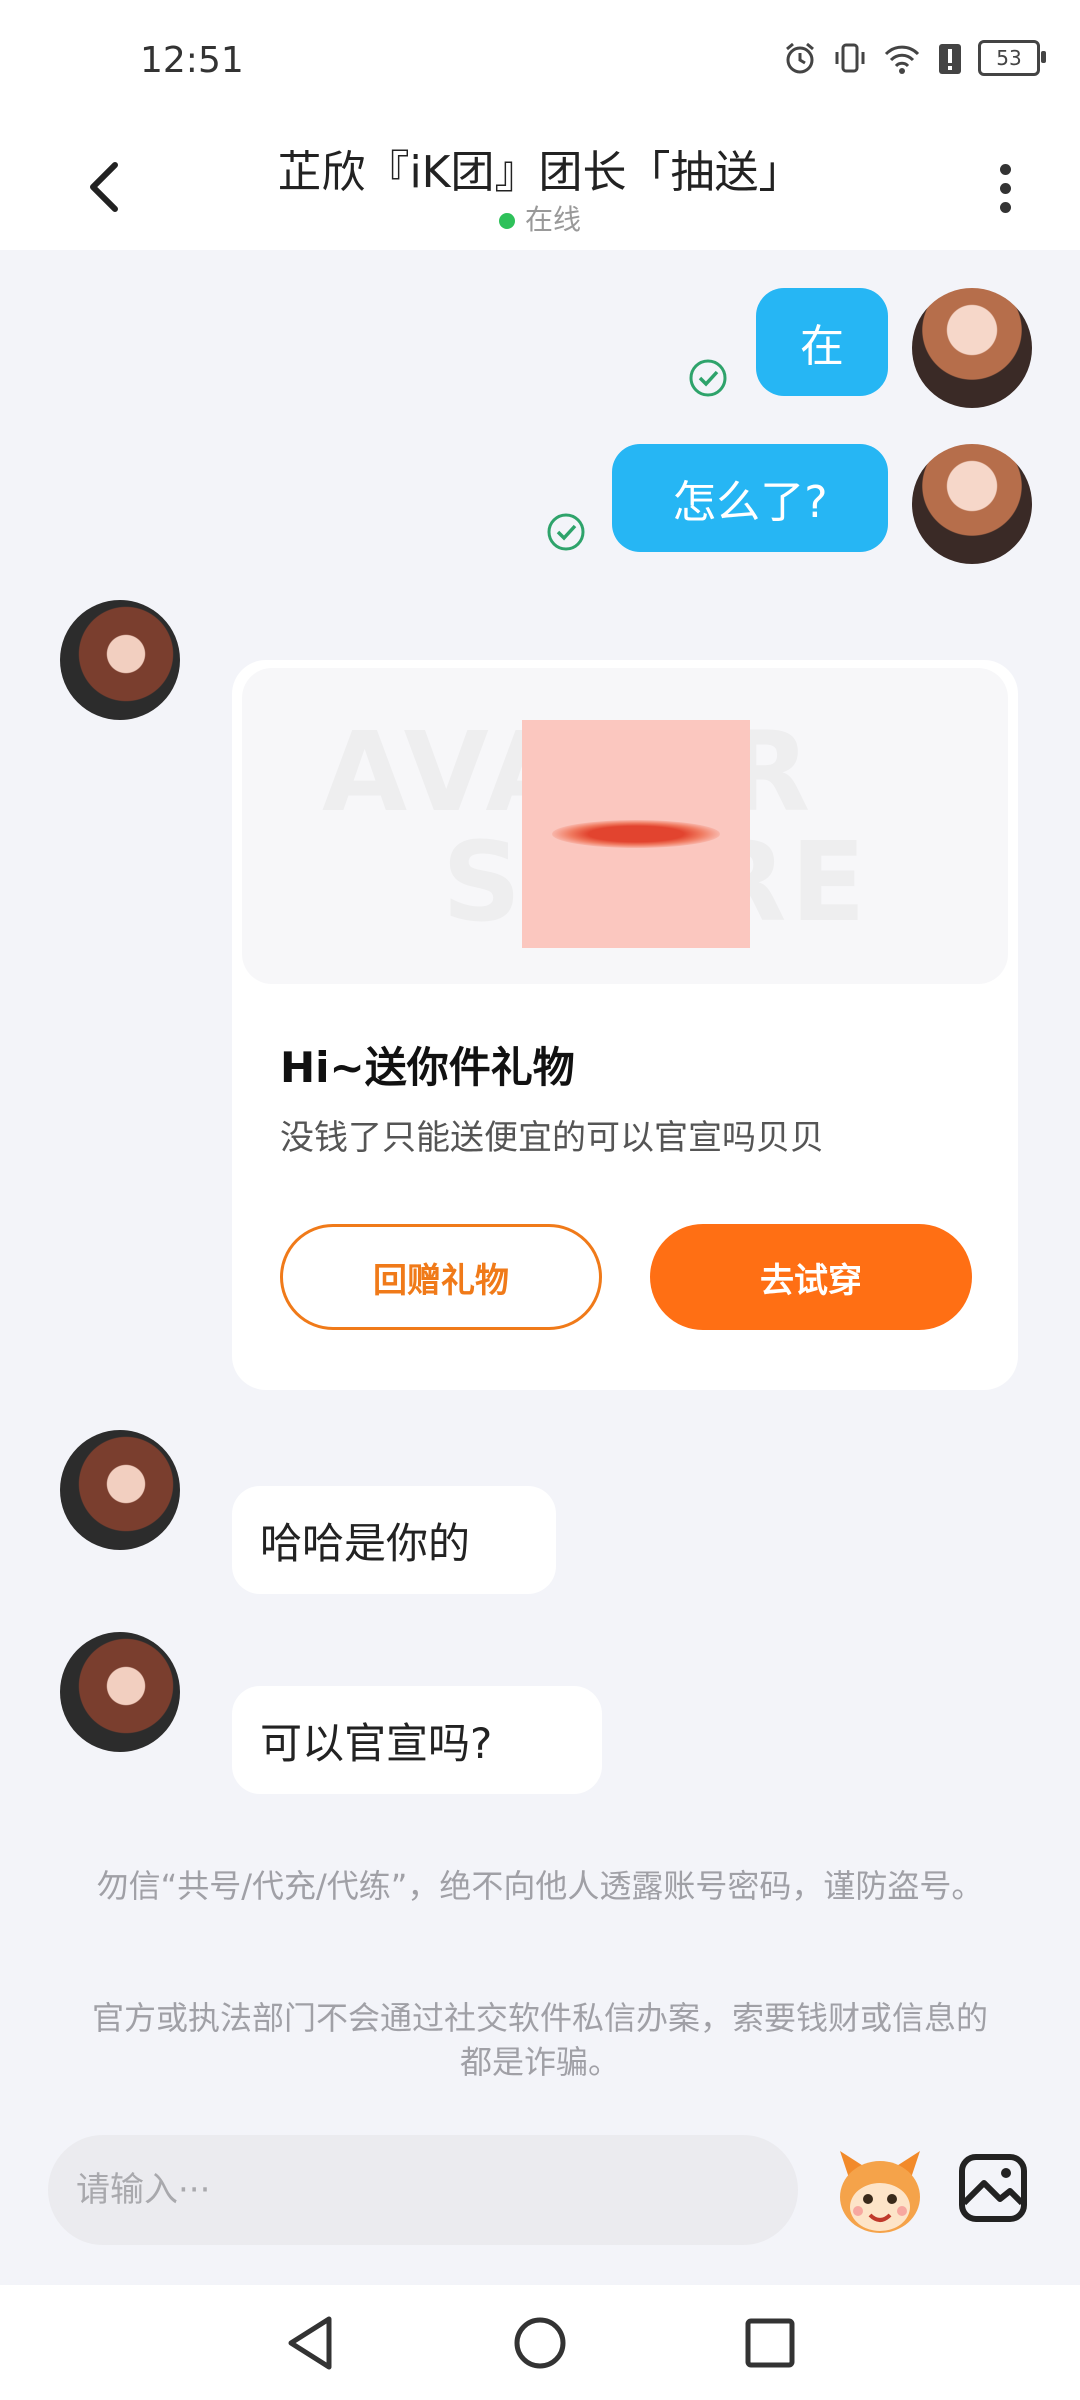 This screenshot has height=2400, width=1080. Describe the element at coordinates (850, 58) in the screenshot. I see `vibrate-icon` at that location.